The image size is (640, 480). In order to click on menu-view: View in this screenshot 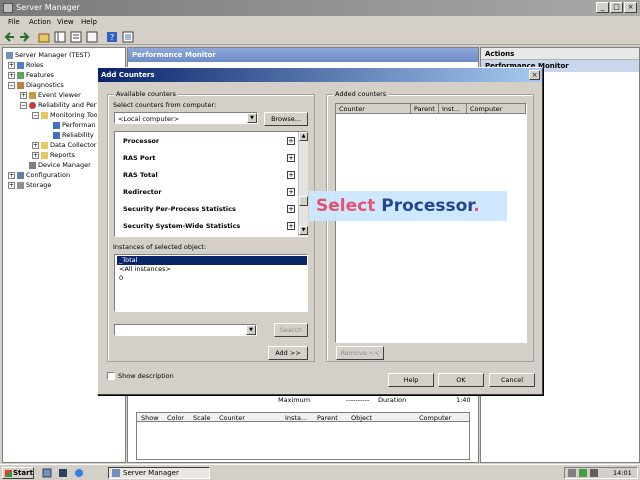, I will do `click(65, 22)`.